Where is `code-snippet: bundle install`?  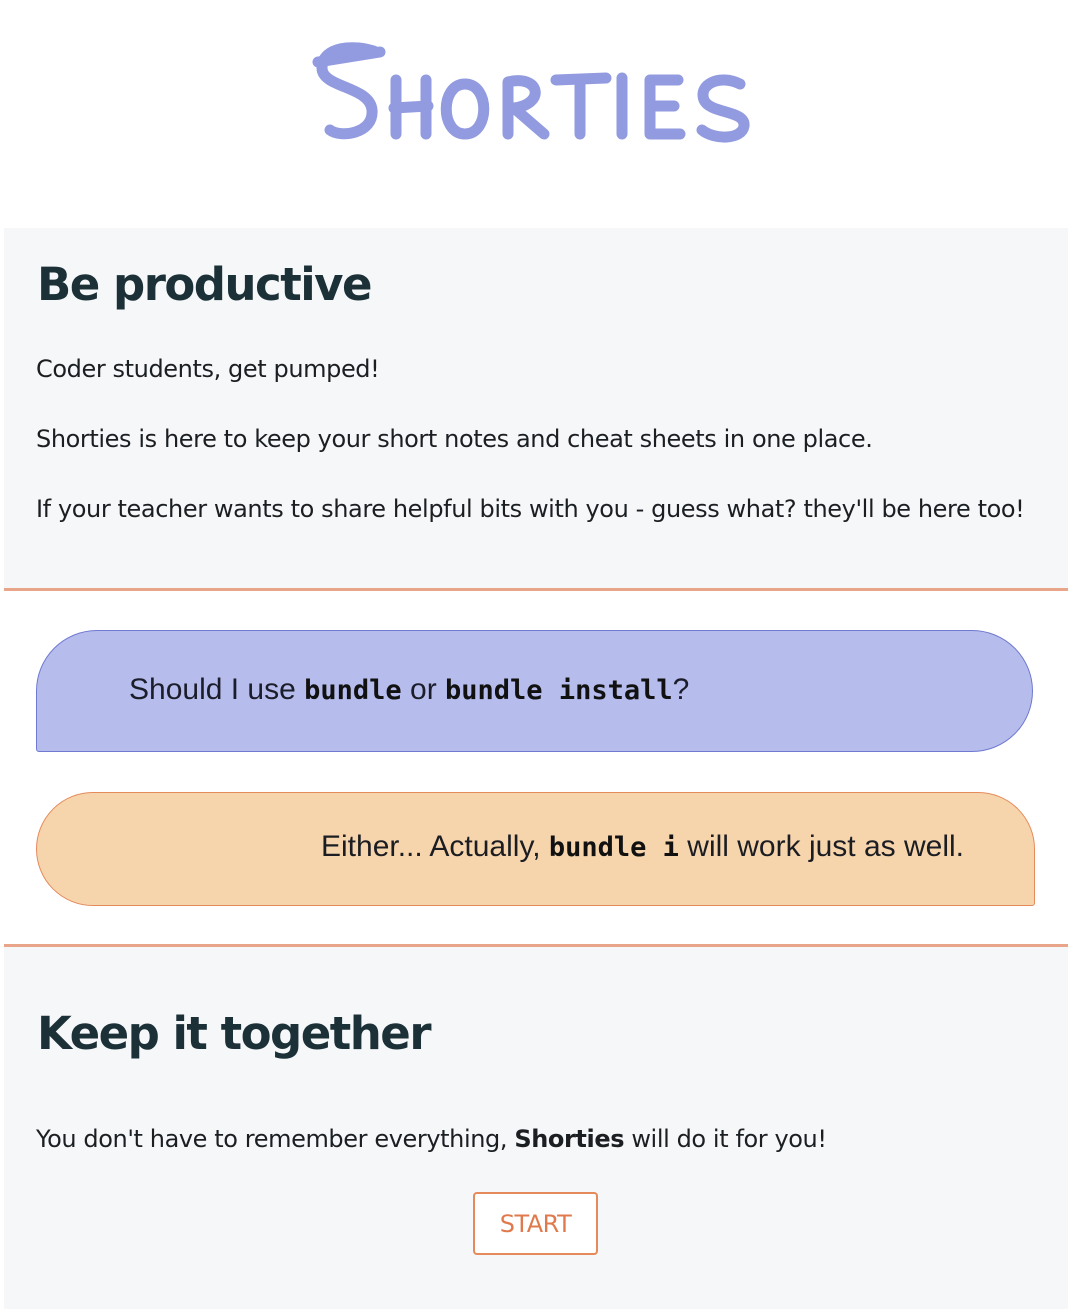
code-snippet: bundle install is located at coordinates (559, 690).